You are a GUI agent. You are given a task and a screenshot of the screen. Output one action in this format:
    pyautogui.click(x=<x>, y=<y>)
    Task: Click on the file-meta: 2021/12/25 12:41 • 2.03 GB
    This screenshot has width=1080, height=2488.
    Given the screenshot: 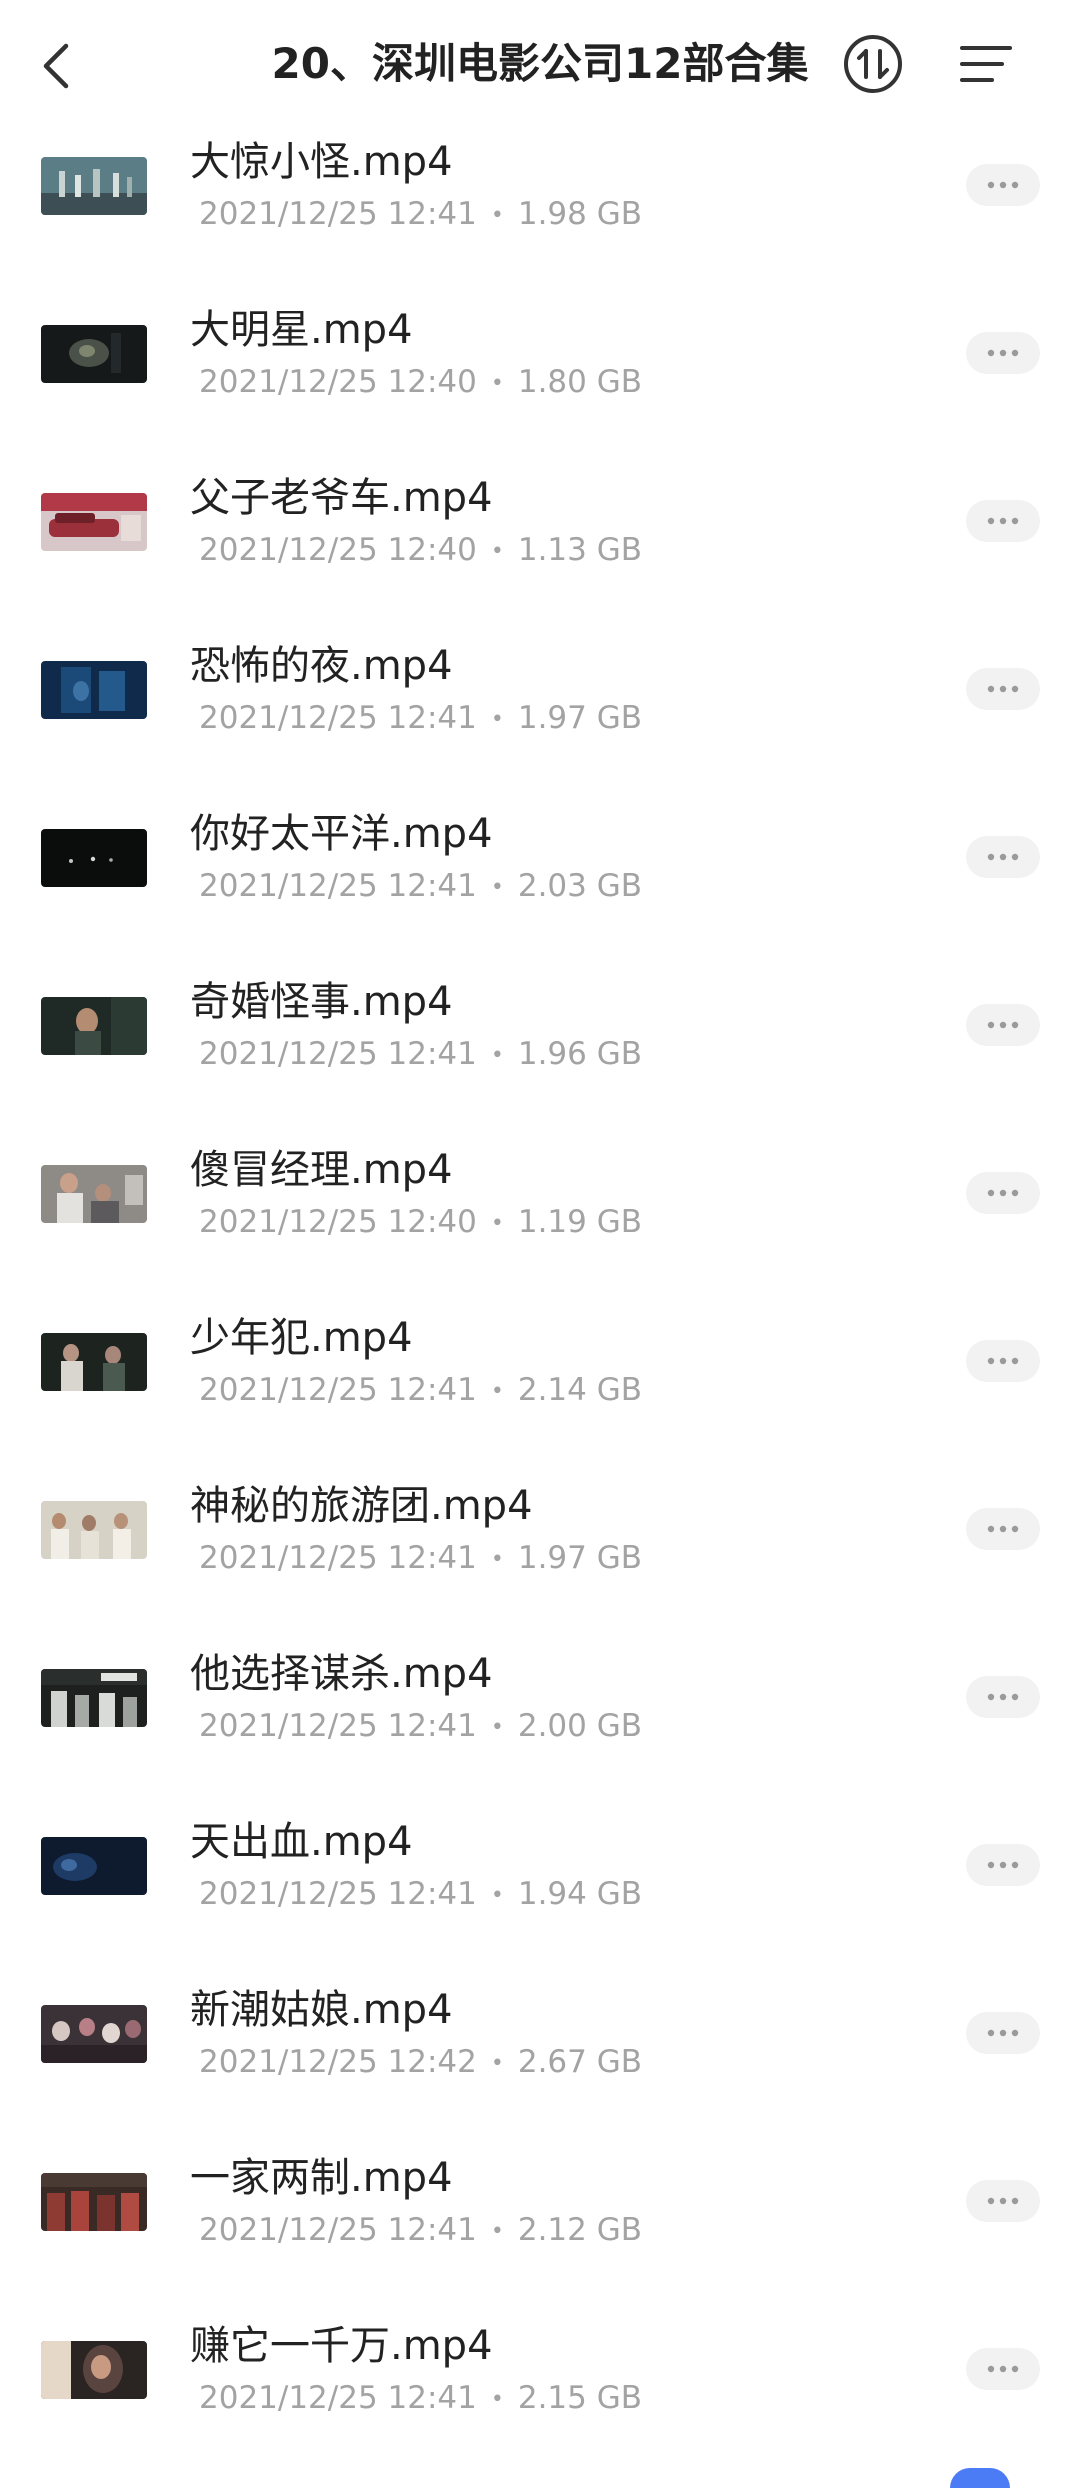 What is the action you would take?
    pyautogui.click(x=420, y=887)
    